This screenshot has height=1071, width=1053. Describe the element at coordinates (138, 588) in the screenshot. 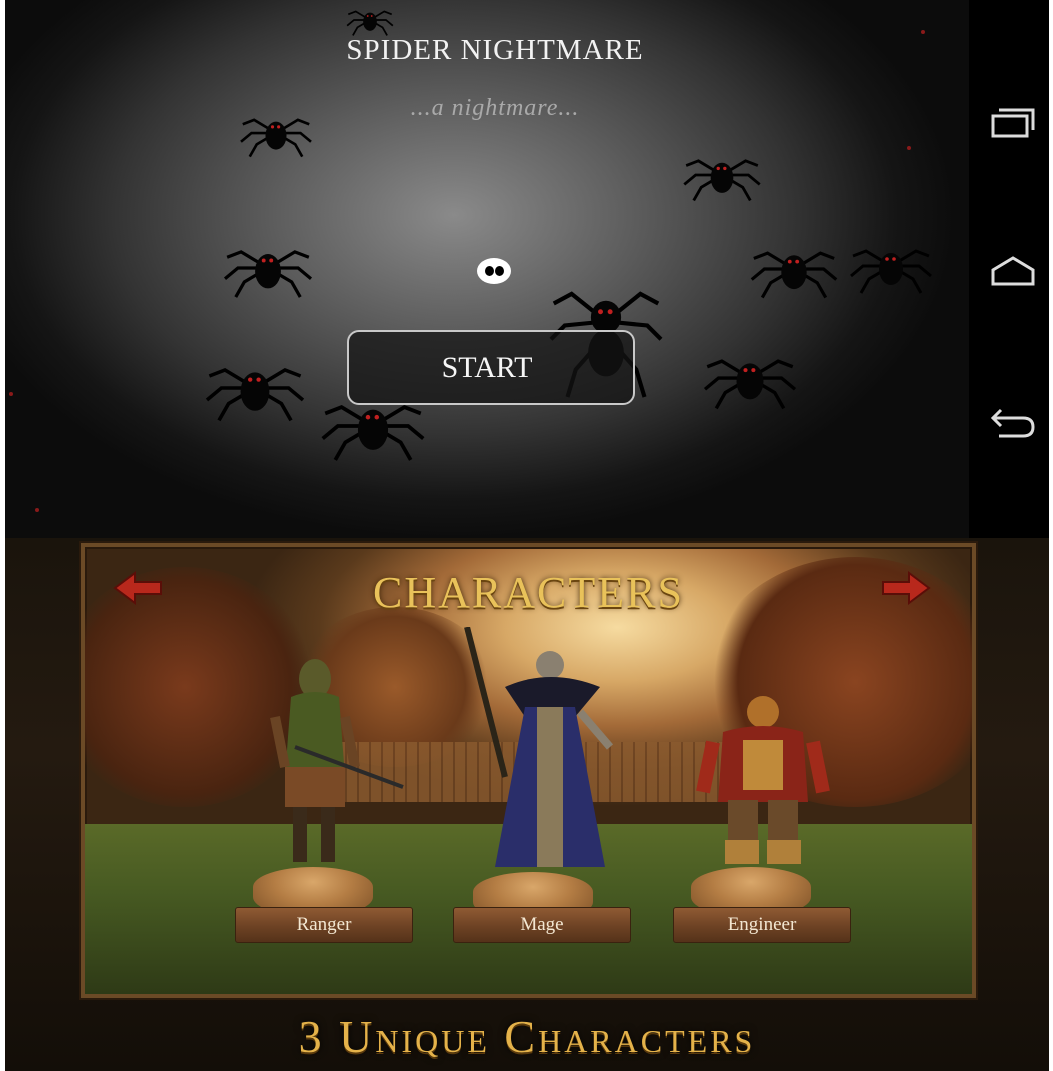

I see `arrow-left-icon` at that location.